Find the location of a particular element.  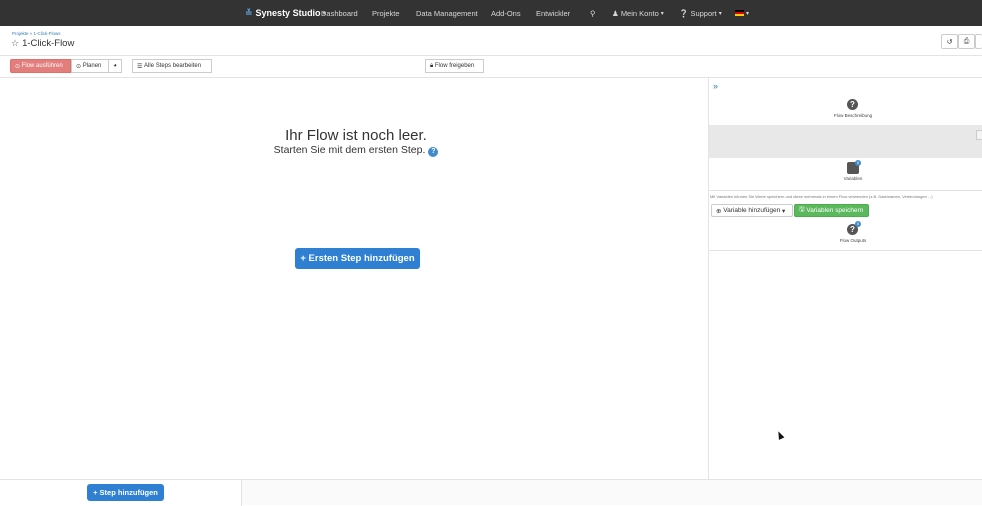

user-icon: ♟ is located at coordinates (616, 13).